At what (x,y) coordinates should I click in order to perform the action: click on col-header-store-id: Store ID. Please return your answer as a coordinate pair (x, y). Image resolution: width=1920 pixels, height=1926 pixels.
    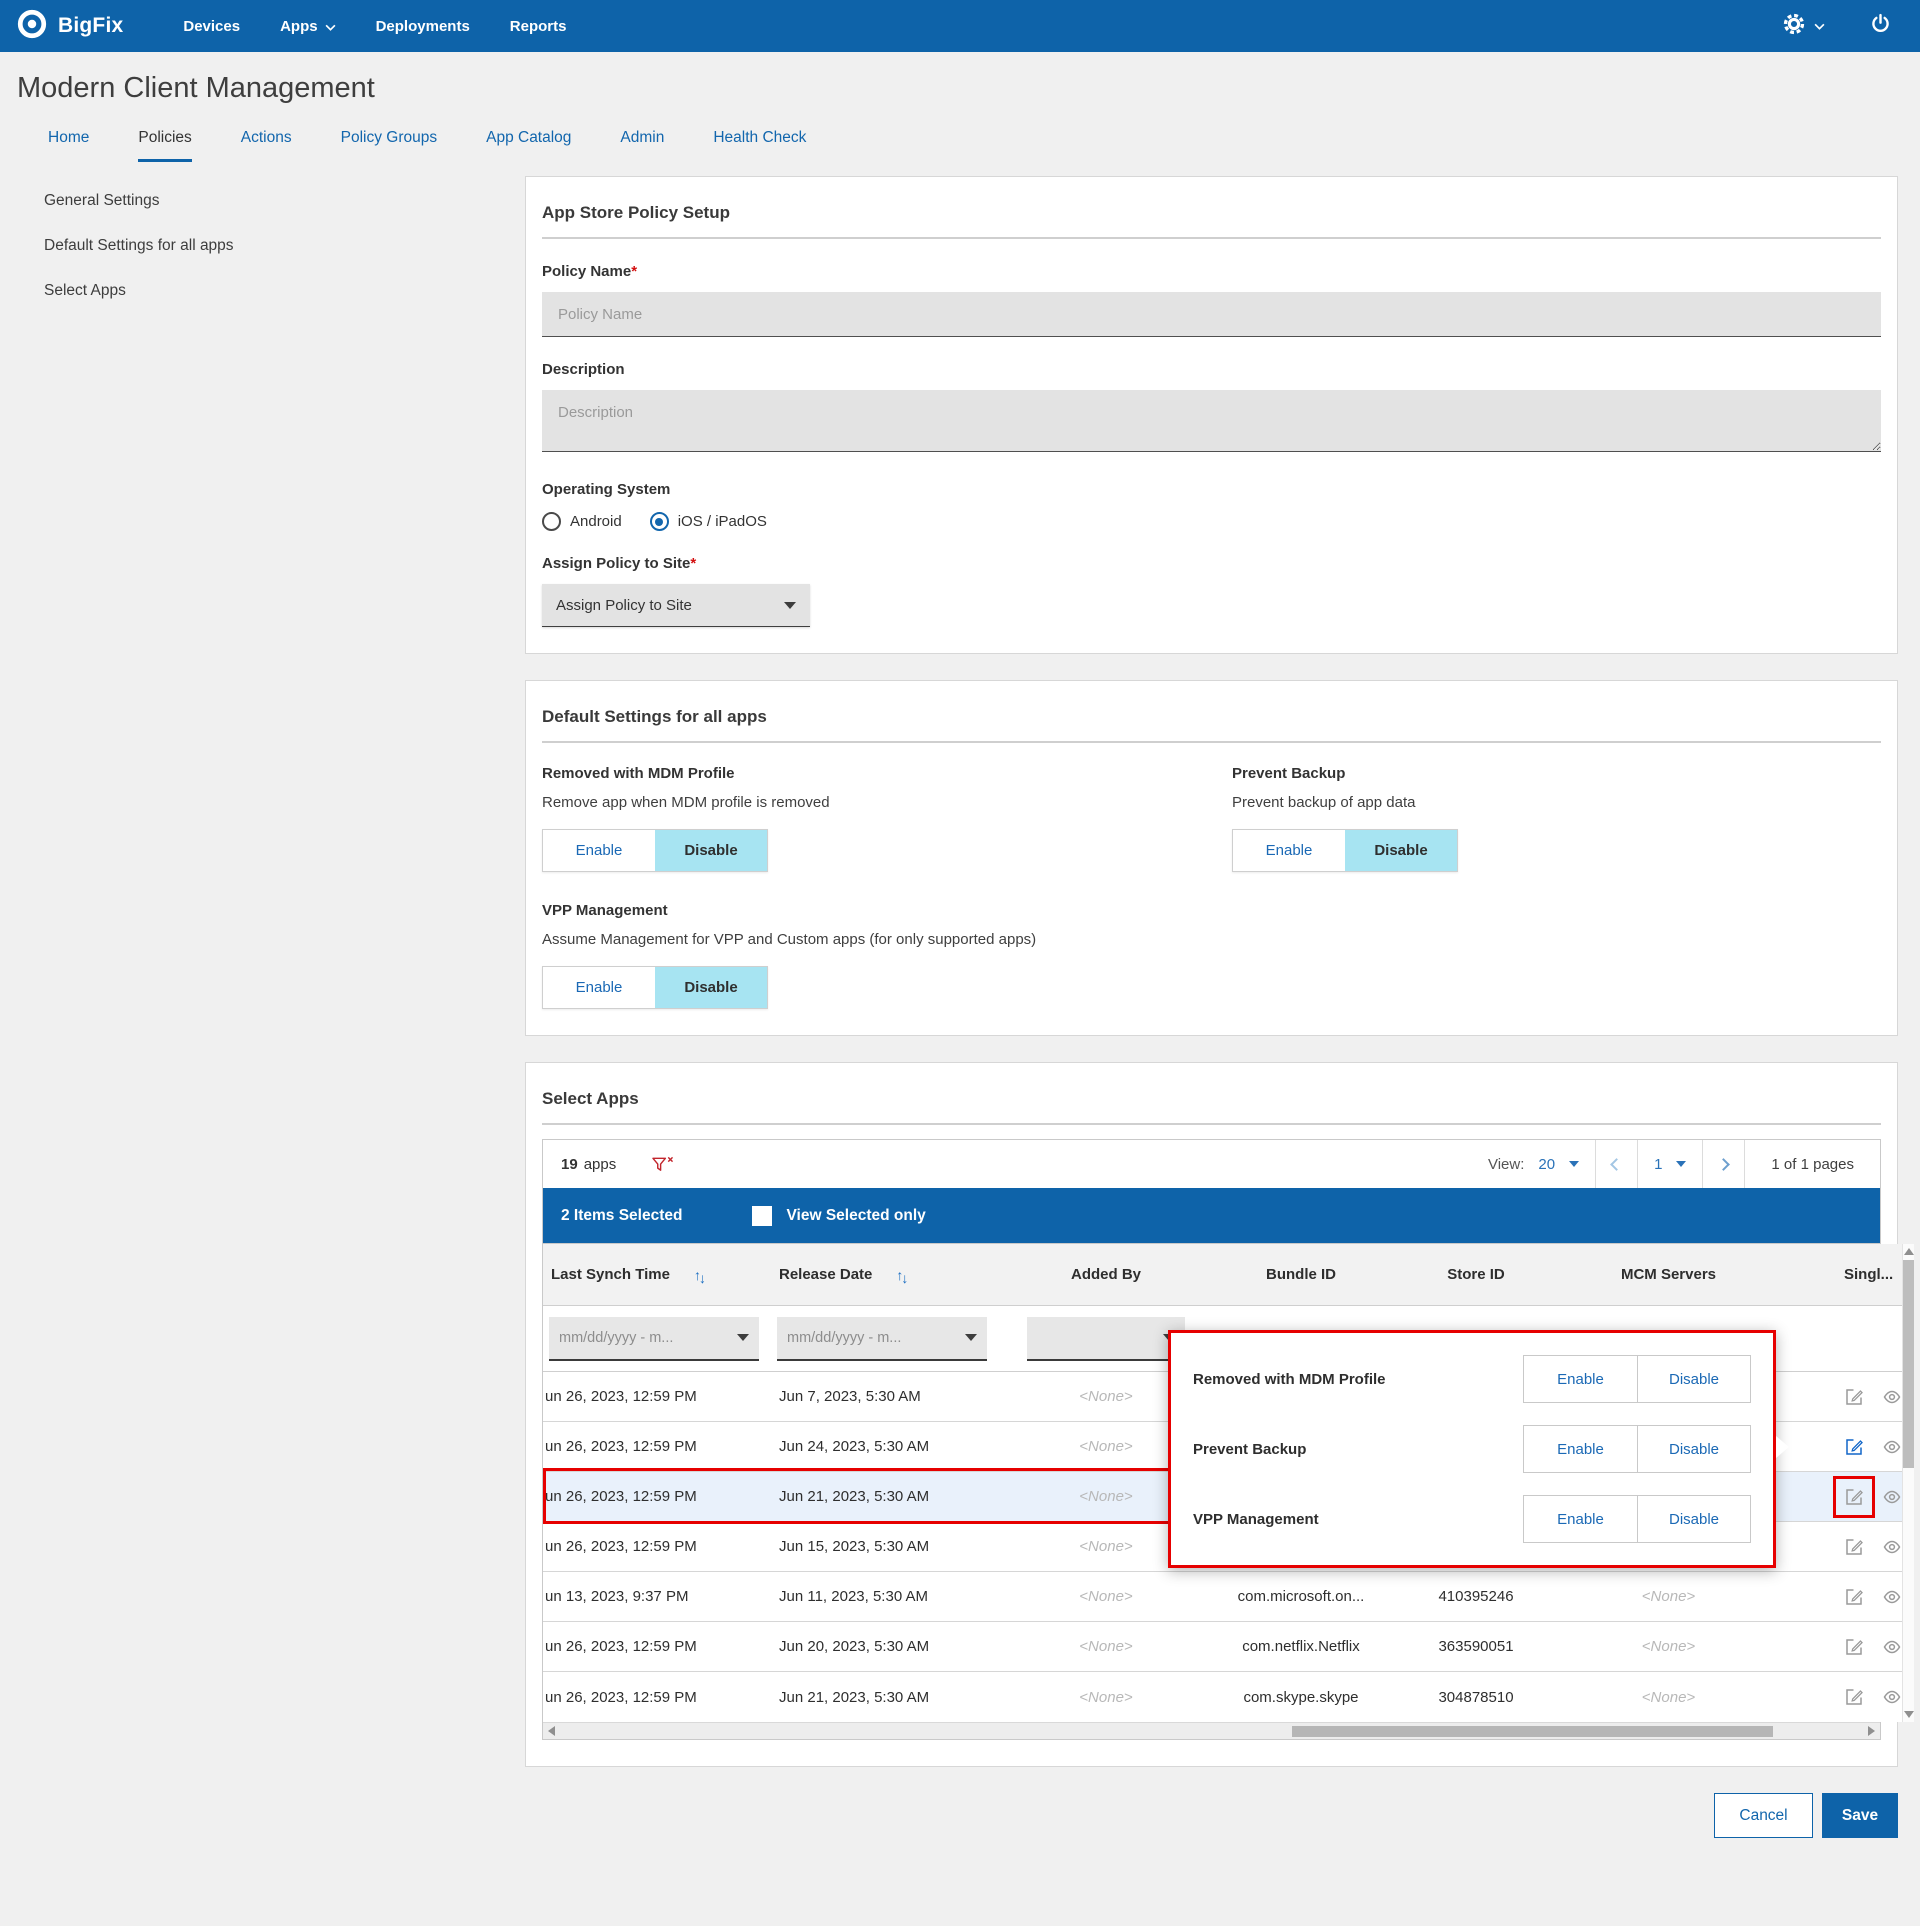
    Looking at the image, I should click on (1476, 1274).